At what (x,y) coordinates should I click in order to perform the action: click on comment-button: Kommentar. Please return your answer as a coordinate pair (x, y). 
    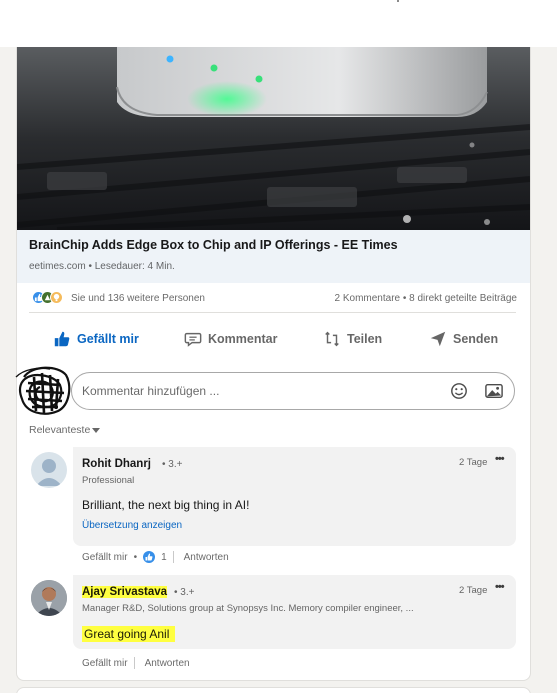
    Looking at the image, I should click on (230, 339).